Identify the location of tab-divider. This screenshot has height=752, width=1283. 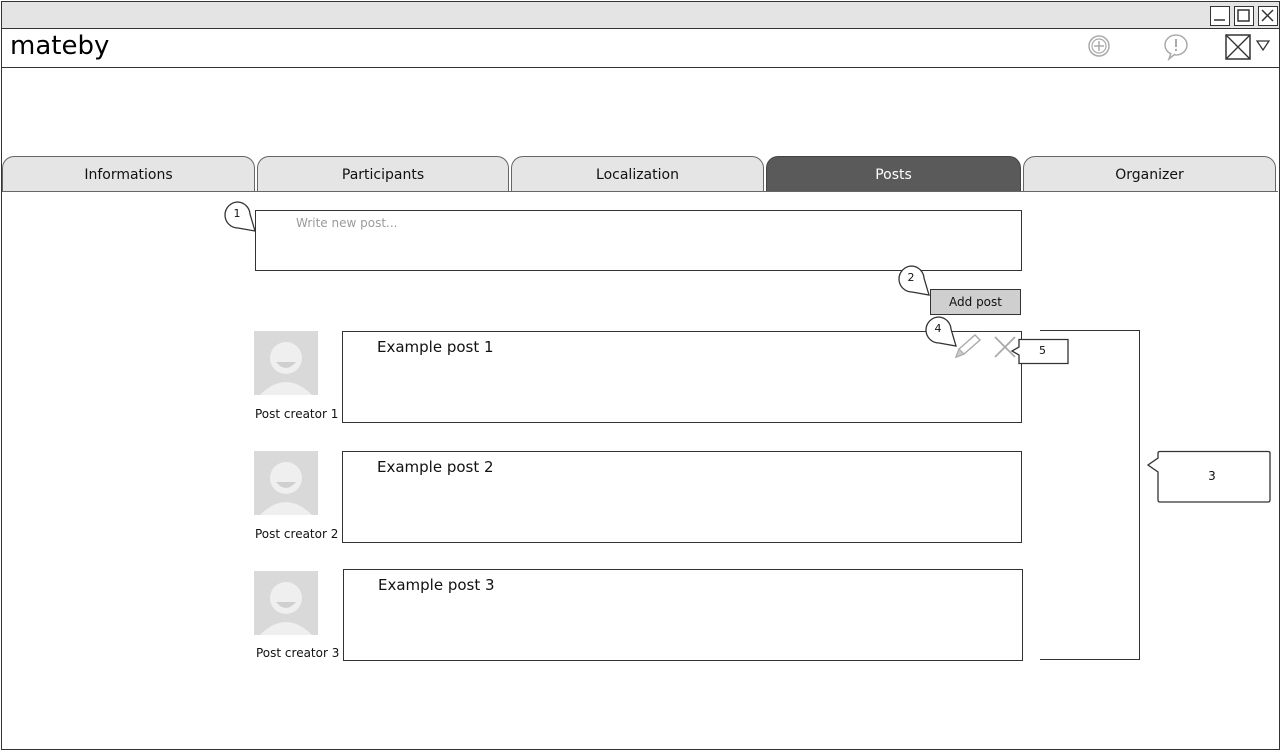
(640, 191).